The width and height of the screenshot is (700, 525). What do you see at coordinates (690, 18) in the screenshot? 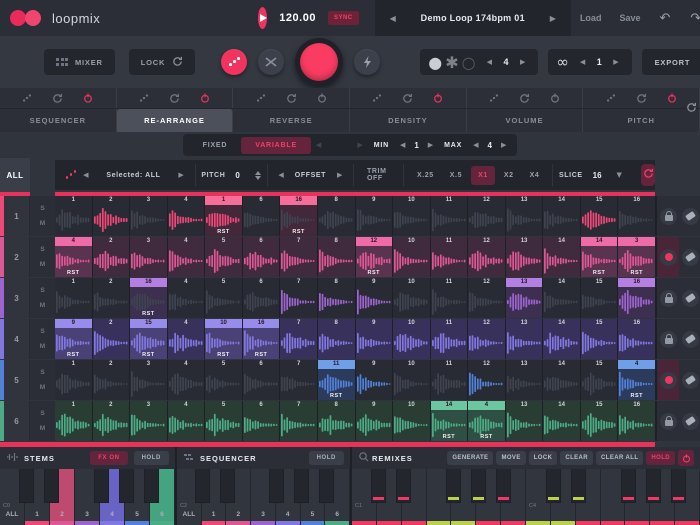
I see `redo-icon: ↷` at bounding box center [690, 18].